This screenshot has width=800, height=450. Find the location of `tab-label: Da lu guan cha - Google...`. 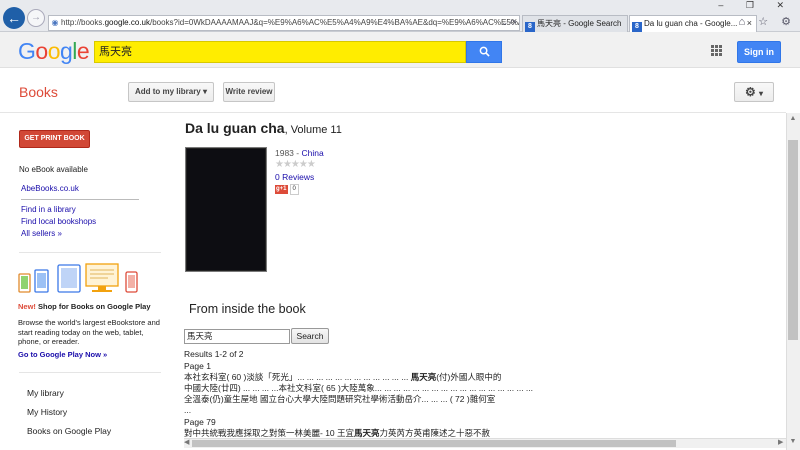

tab-label: Da lu guan cha - Google... is located at coordinates (691, 23).